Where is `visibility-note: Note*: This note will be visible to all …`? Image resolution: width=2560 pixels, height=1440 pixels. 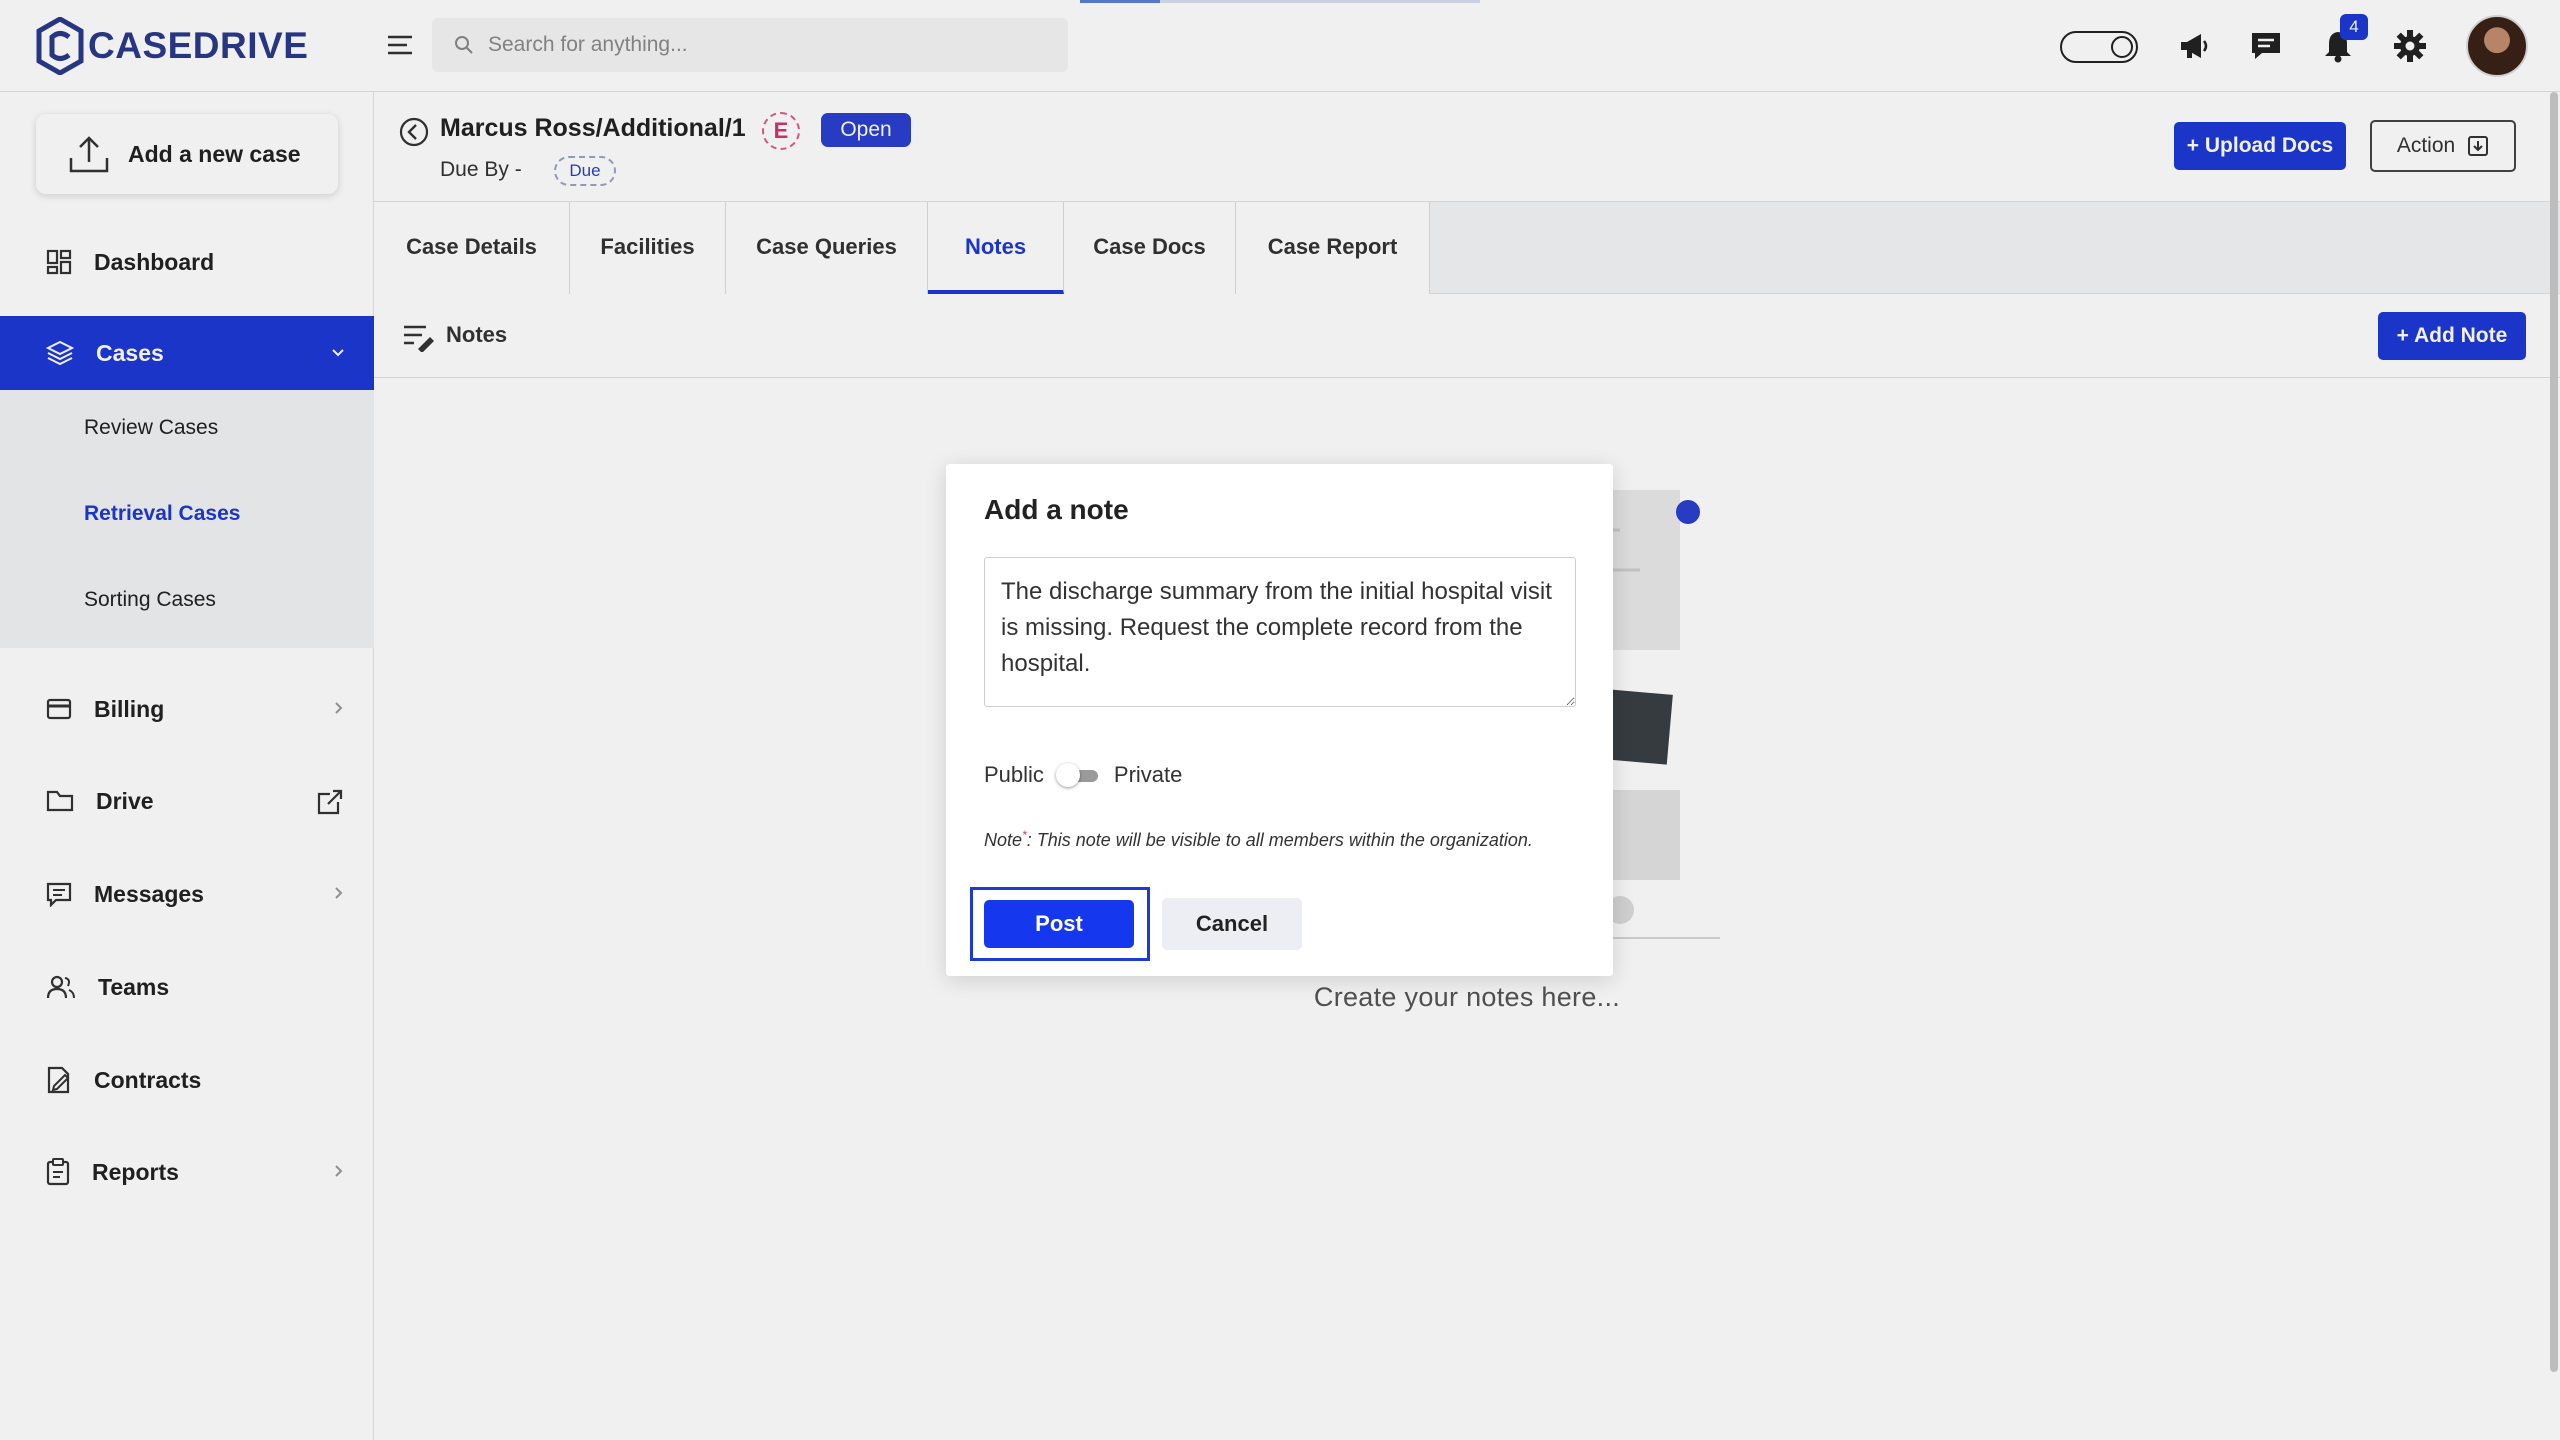
visibility-note: Note*: This note will be visible to all … is located at coordinates (1258, 839).